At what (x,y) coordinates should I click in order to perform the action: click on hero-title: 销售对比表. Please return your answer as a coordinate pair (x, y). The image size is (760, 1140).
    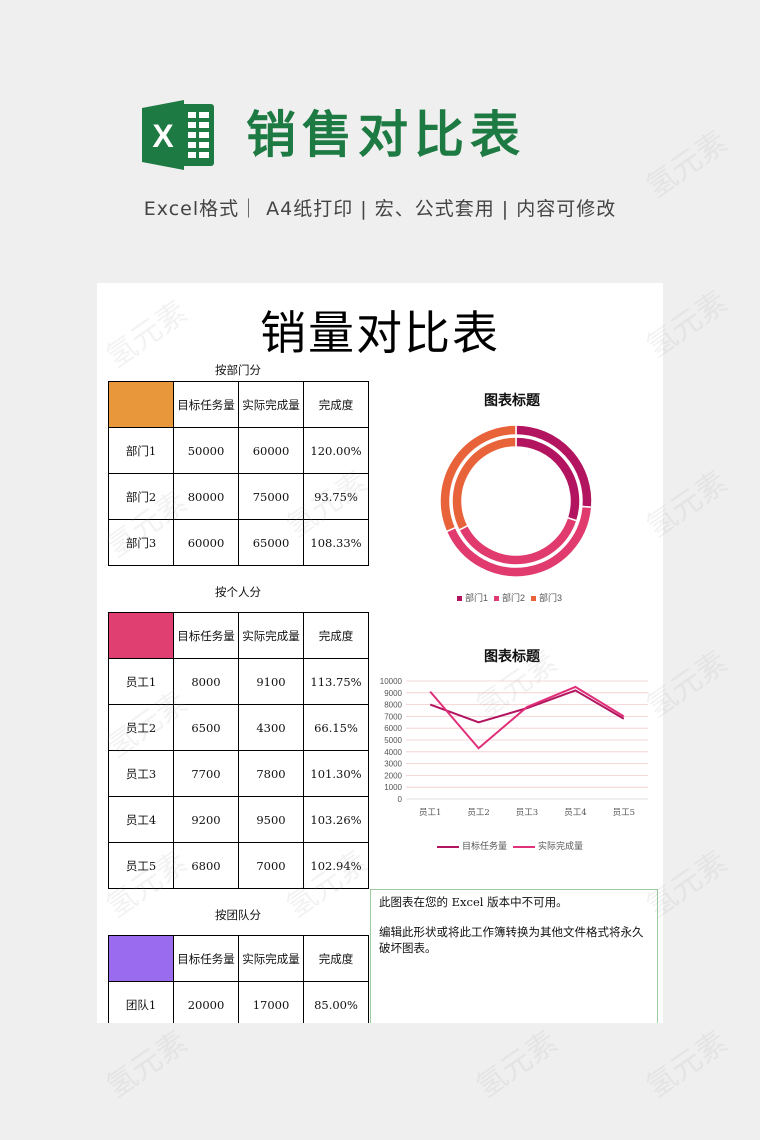
    Looking at the image, I should click on (386, 135).